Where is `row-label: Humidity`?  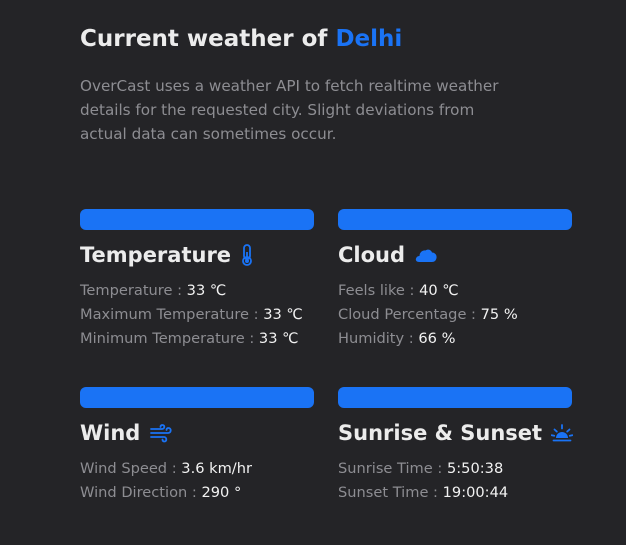
row-label: Humidity is located at coordinates (371, 338).